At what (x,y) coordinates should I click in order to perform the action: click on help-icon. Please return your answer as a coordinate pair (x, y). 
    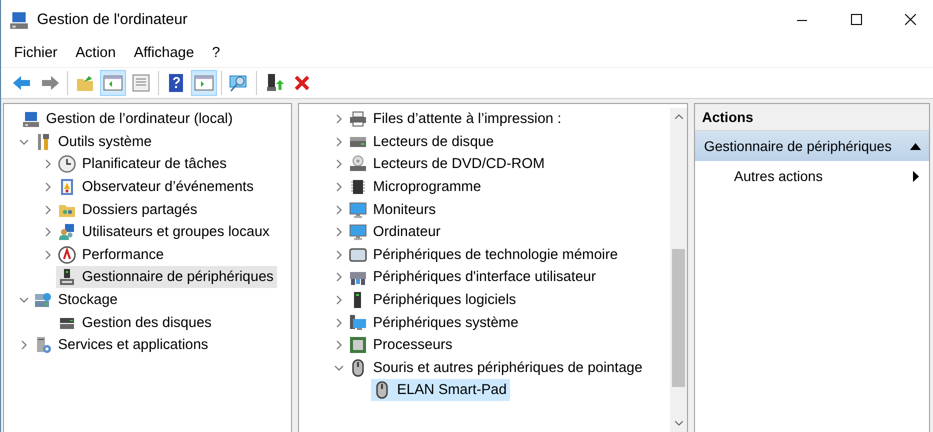
    Looking at the image, I should click on (176, 83).